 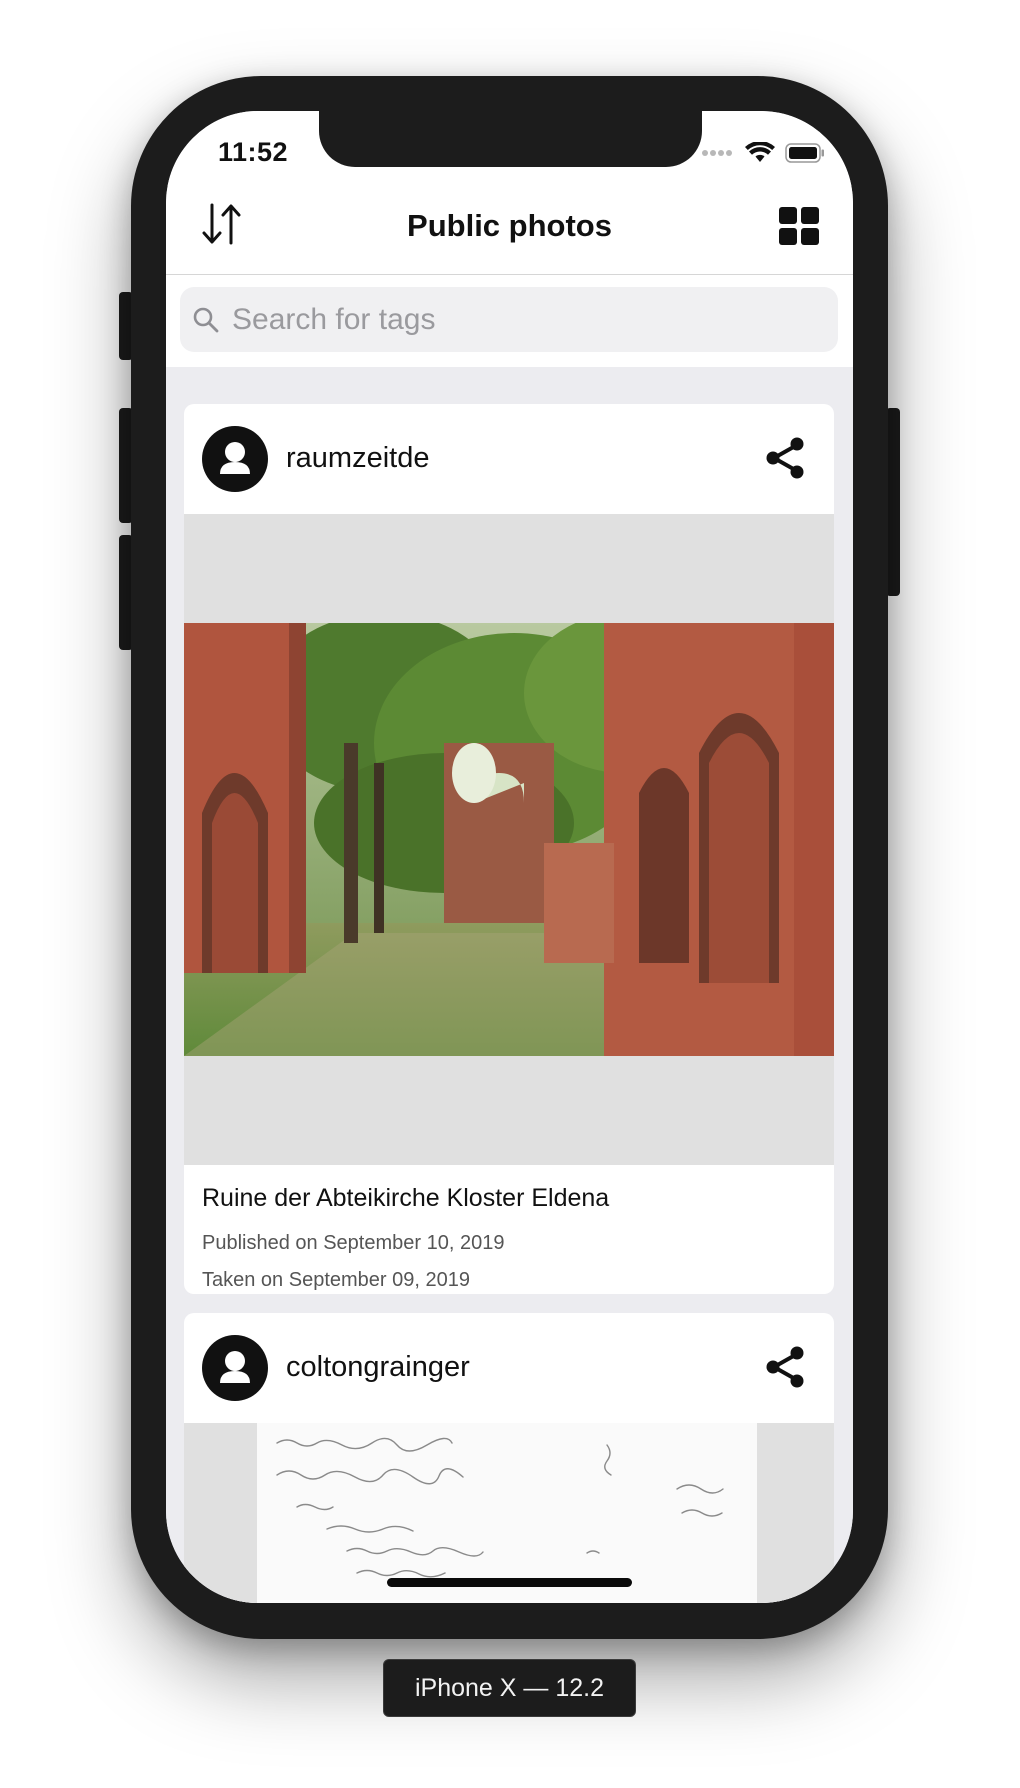 I want to click on cellular-signal-icon, so click(x=717, y=153).